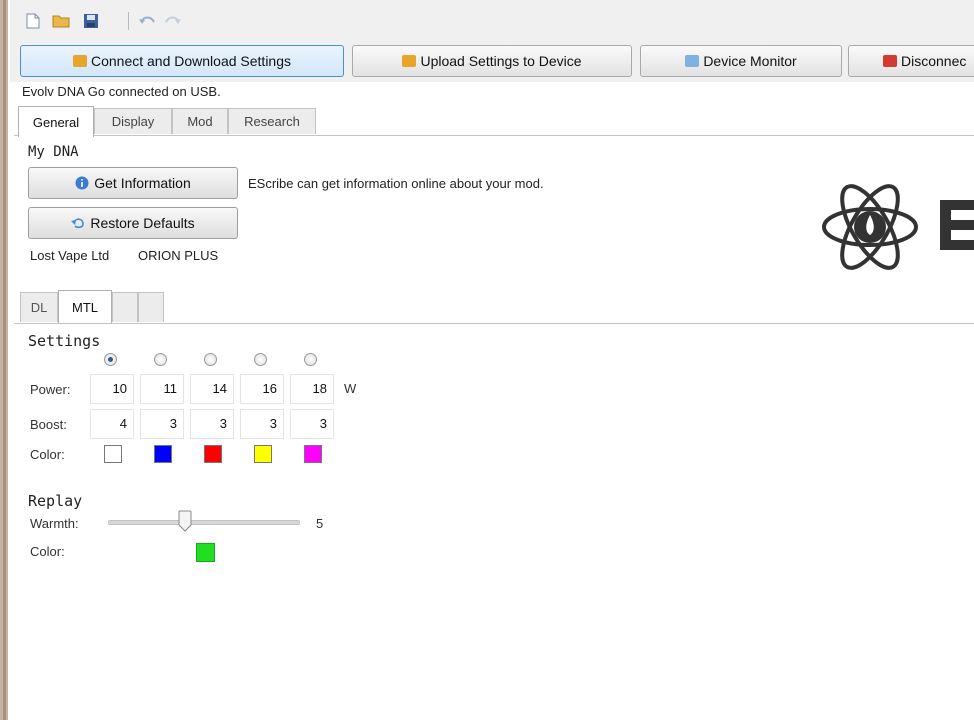 Image resolution: width=974 pixels, height=720 pixels. I want to click on upload-settings-label: Upload Settings to Device, so click(501, 61).